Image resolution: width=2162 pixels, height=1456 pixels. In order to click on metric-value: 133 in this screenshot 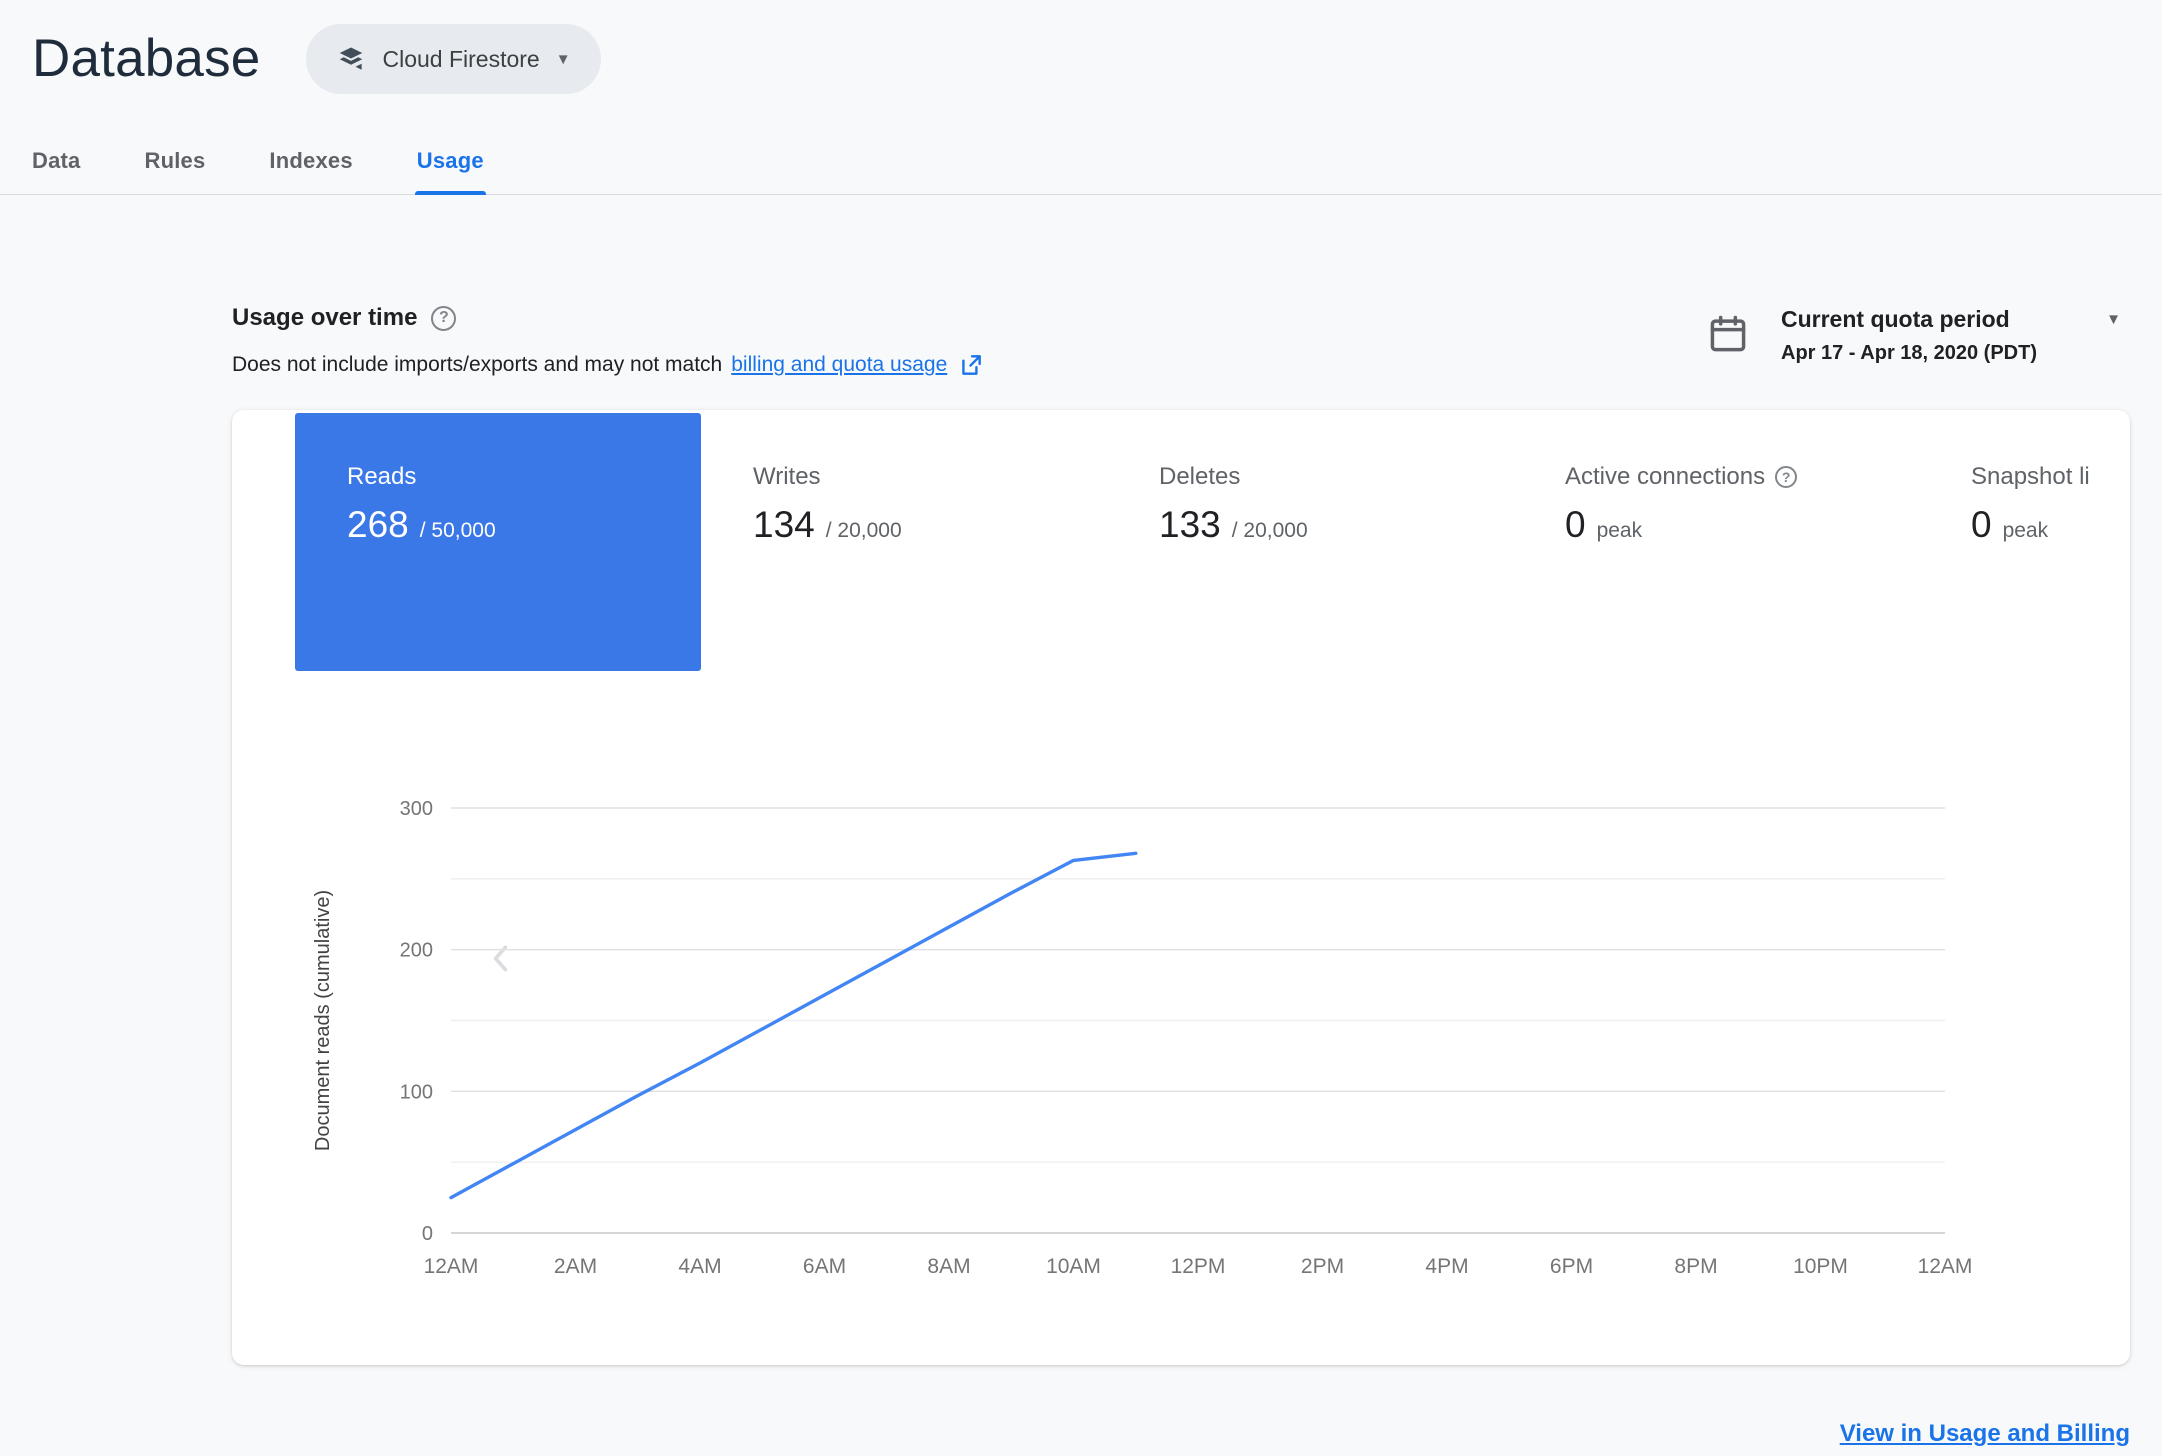, I will do `click(1190, 524)`.